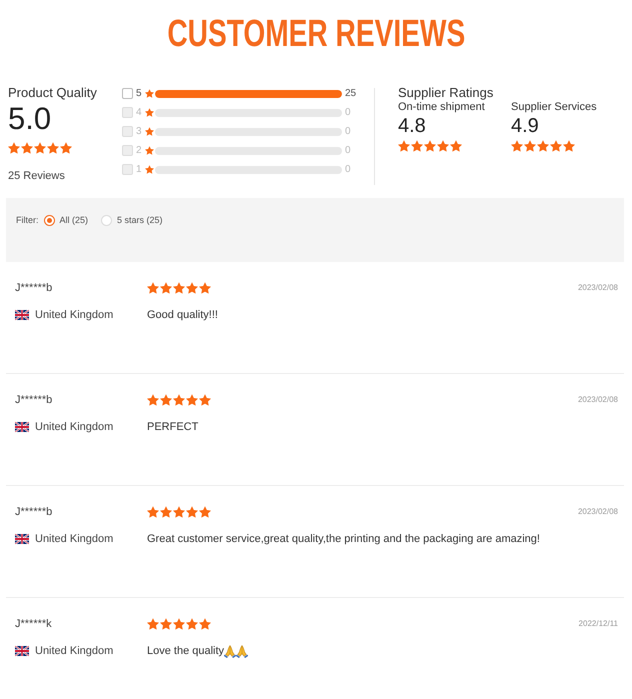 The image size is (632, 699). I want to click on filter-label: Filter:, so click(27, 220).